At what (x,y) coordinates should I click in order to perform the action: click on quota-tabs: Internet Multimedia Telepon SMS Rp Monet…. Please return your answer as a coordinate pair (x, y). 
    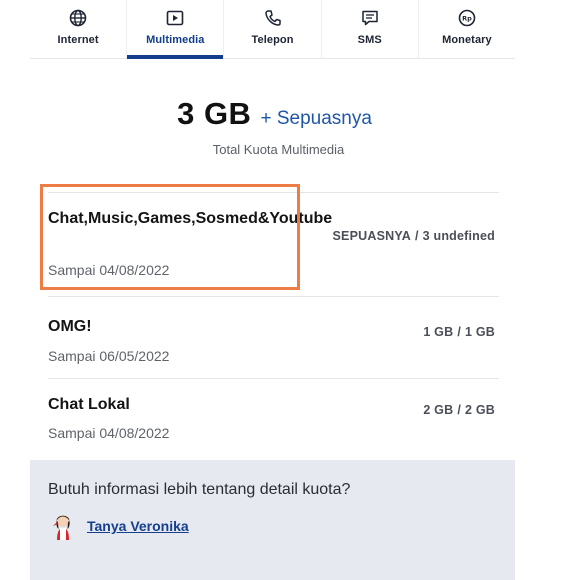
    Looking at the image, I should click on (272, 29).